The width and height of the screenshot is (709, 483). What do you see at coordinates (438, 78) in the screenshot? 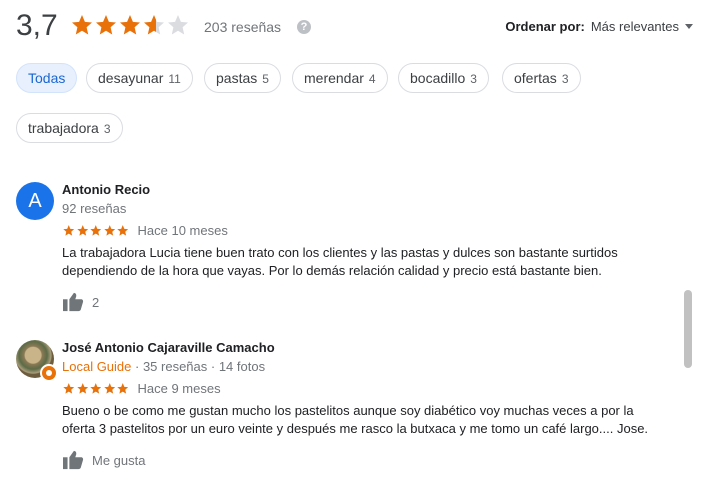
I see `chip-label: bocadillo` at bounding box center [438, 78].